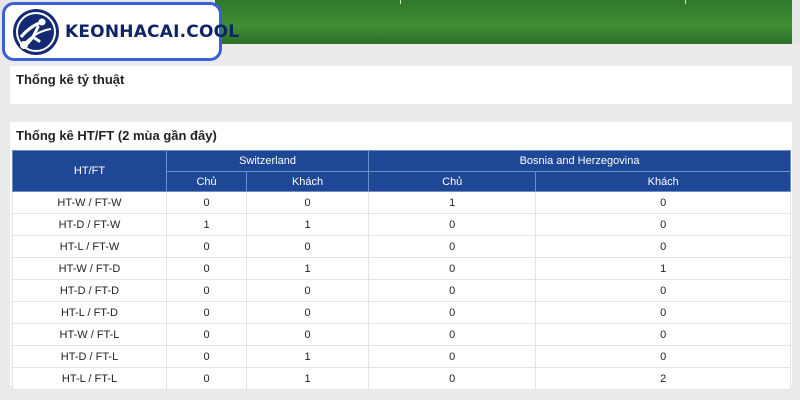 The height and width of the screenshot is (400, 800). I want to click on row-label: HT-W / FT-D, so click(89, 268).